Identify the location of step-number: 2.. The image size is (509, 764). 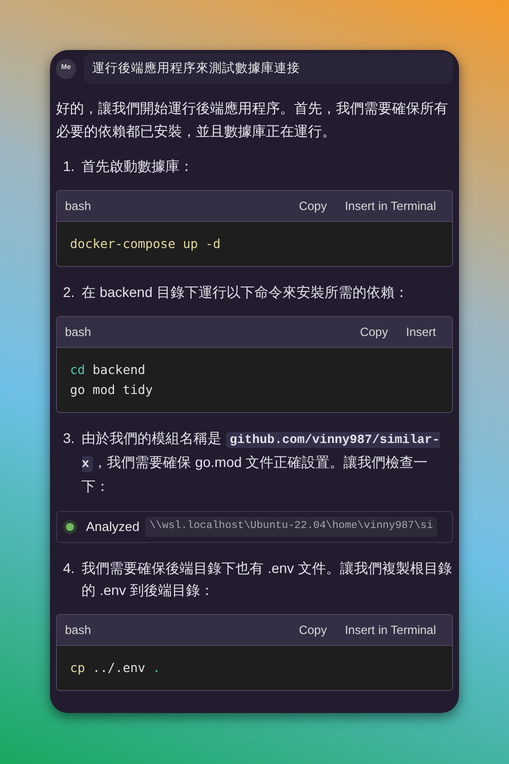
(69, 292).